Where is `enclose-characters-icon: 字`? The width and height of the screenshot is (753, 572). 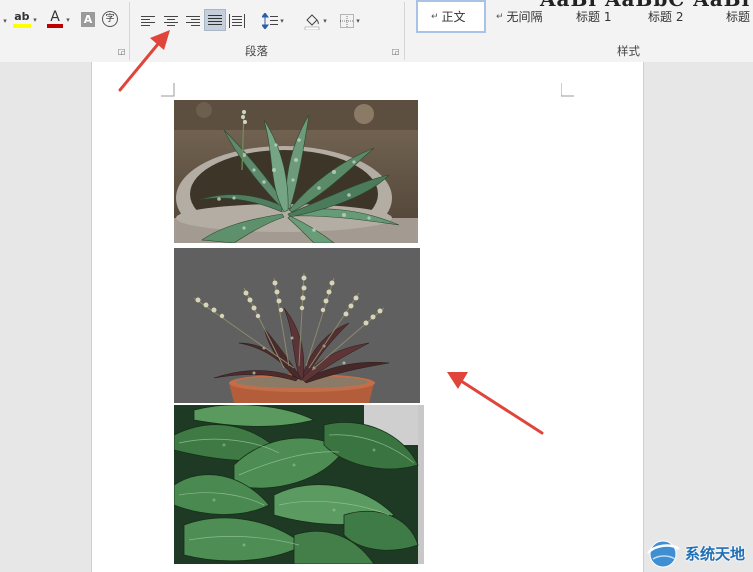
enclose-characters-icon: 字 is located at coordinates (110, 19).